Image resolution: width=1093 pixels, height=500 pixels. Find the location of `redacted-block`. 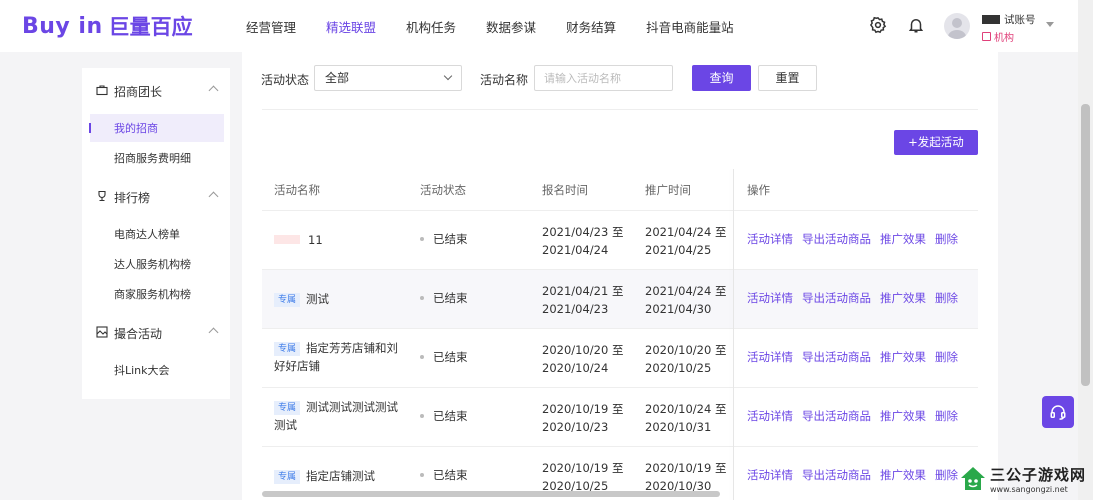

redacted-block is located at coordinates (287, 239).